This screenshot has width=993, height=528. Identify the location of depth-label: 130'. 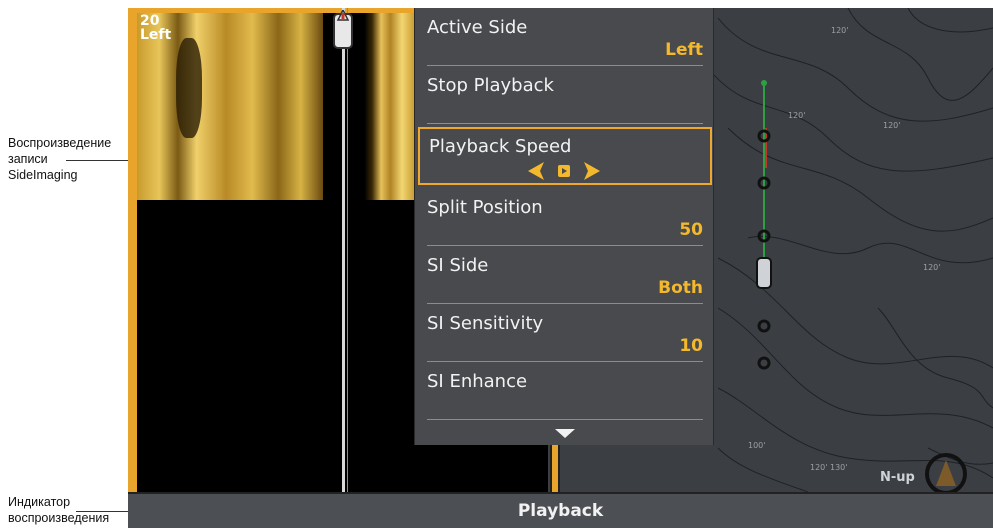
(838, 467).